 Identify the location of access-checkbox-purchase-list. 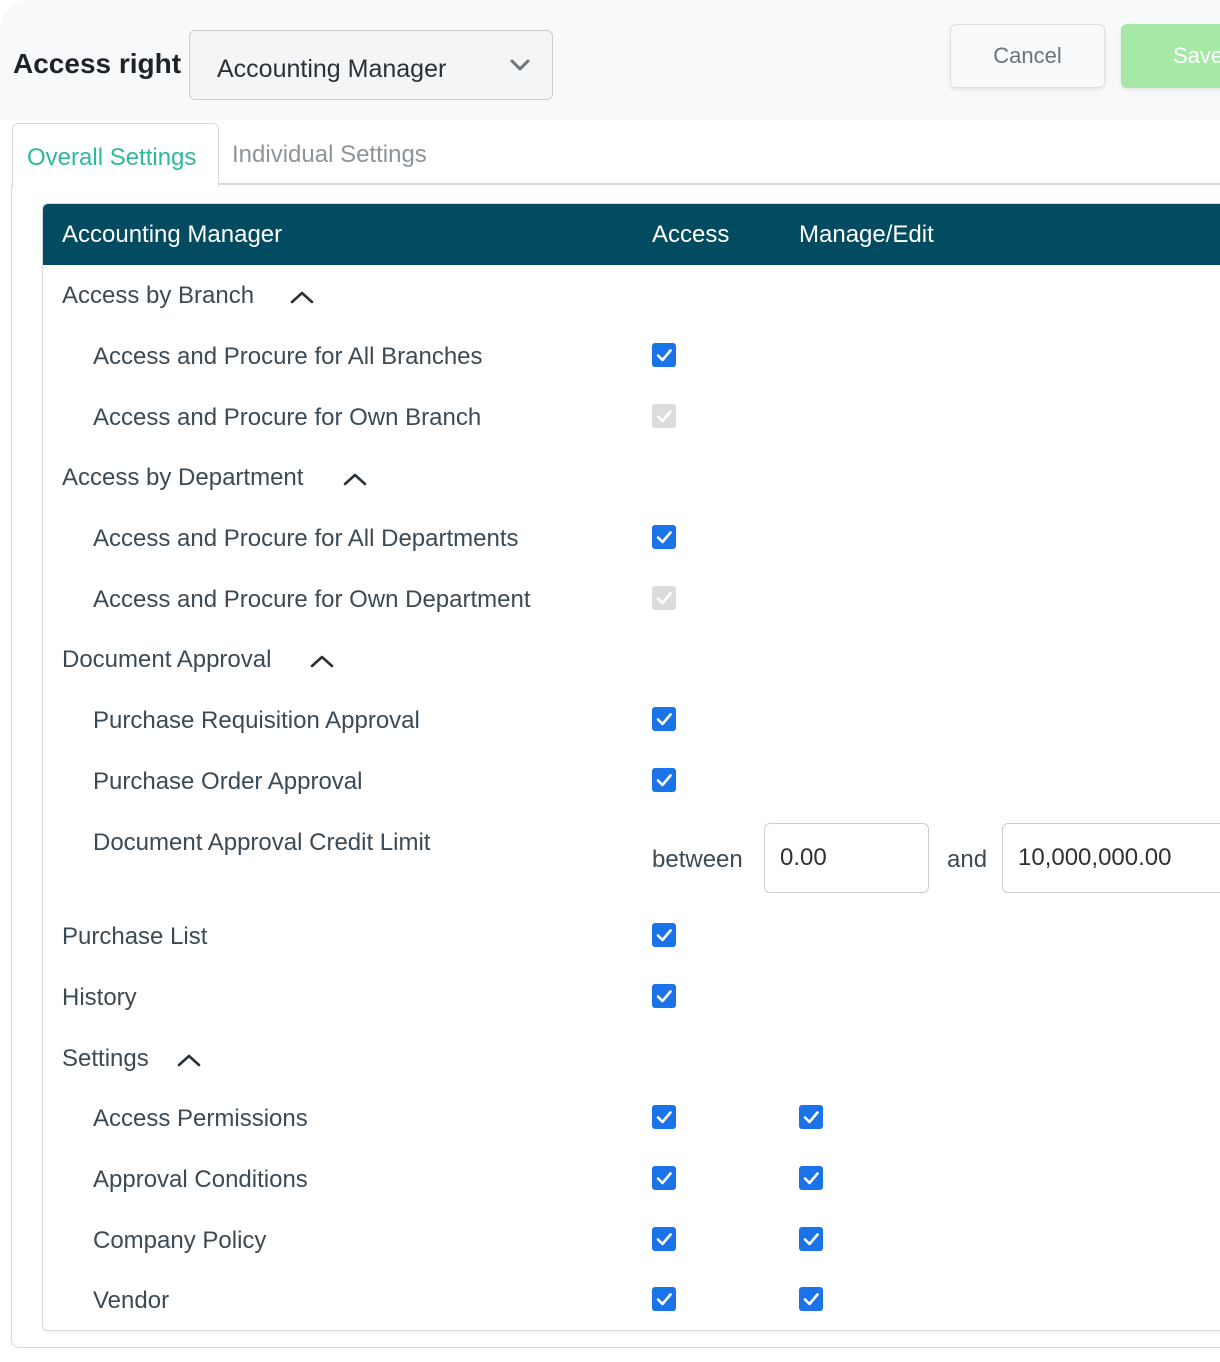
(664, 935).